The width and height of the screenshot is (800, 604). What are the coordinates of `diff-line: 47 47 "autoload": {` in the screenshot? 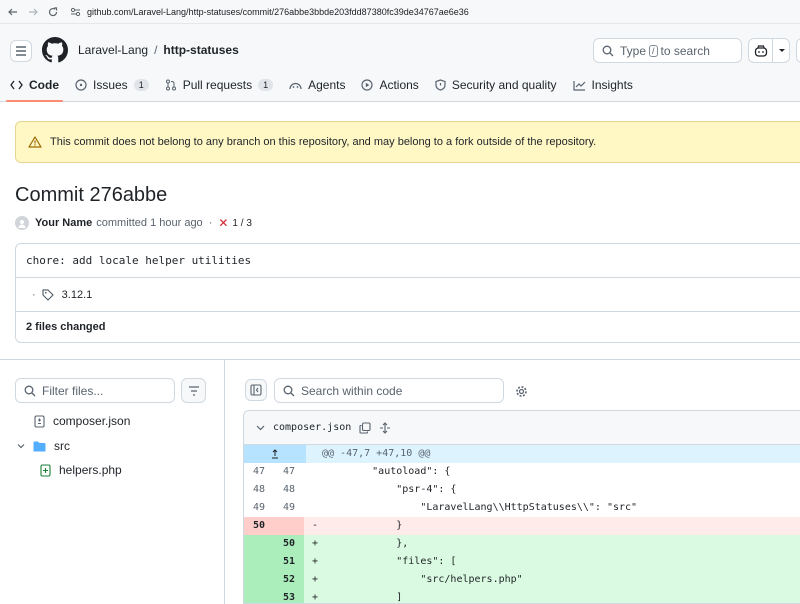 It's located at (522, 472).